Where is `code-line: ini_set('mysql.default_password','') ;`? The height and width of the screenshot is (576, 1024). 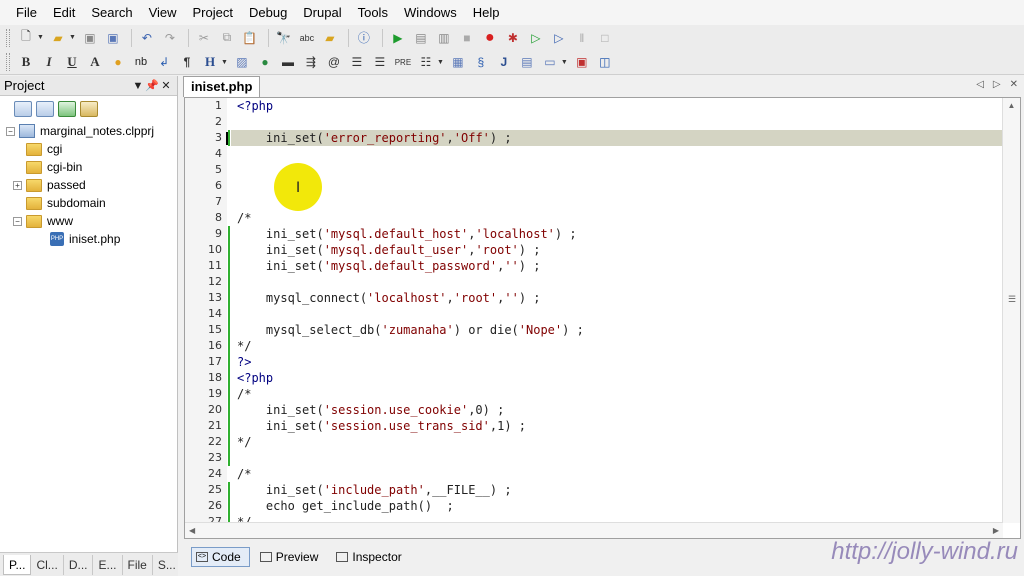 code-line: ini_set('mysql.default_password','') ; is located at coordinates (616, 266).